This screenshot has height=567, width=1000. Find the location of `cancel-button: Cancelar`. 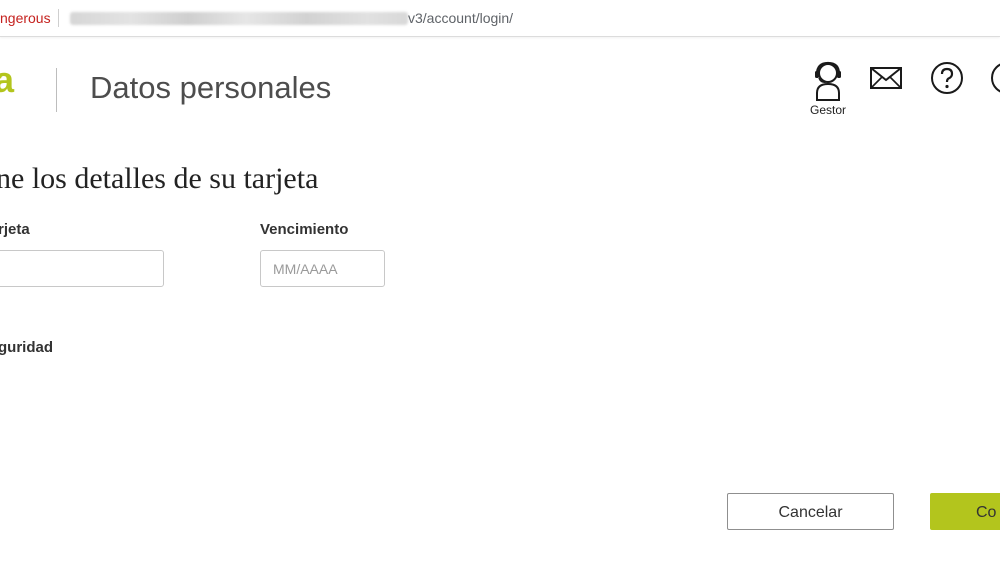

cancel-button: Cancelar is located at coordinates (810, 511).